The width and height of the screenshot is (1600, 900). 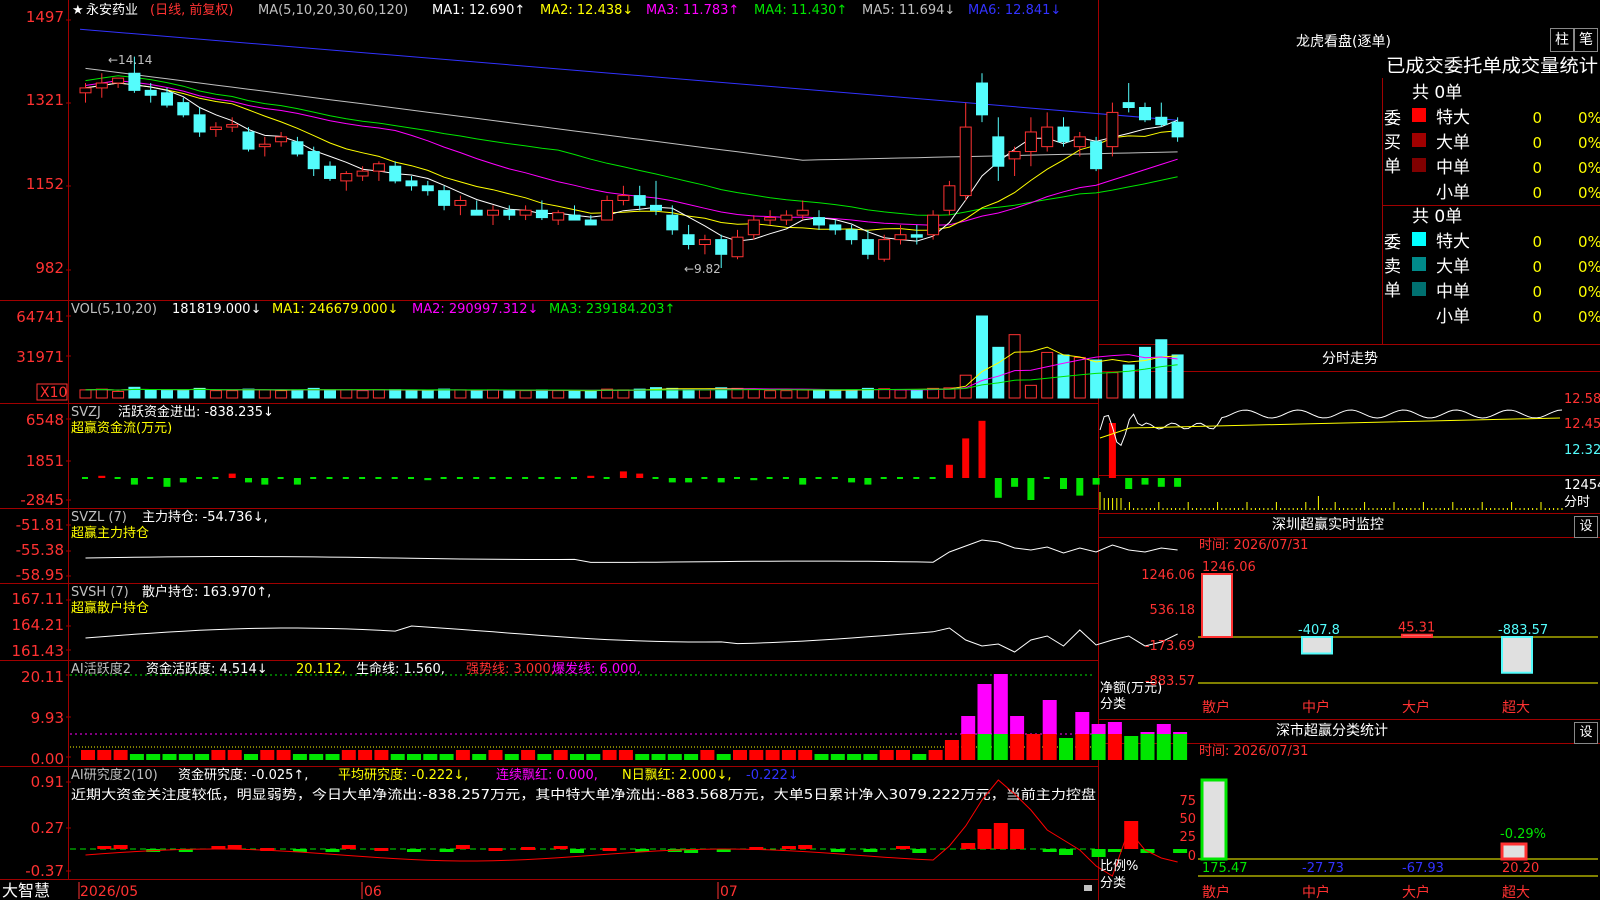 What do you see at coordinates (42, 677) in the screenshot?
I see `ai-active-y-tick: 20.11` at bounding box center [42, 677].